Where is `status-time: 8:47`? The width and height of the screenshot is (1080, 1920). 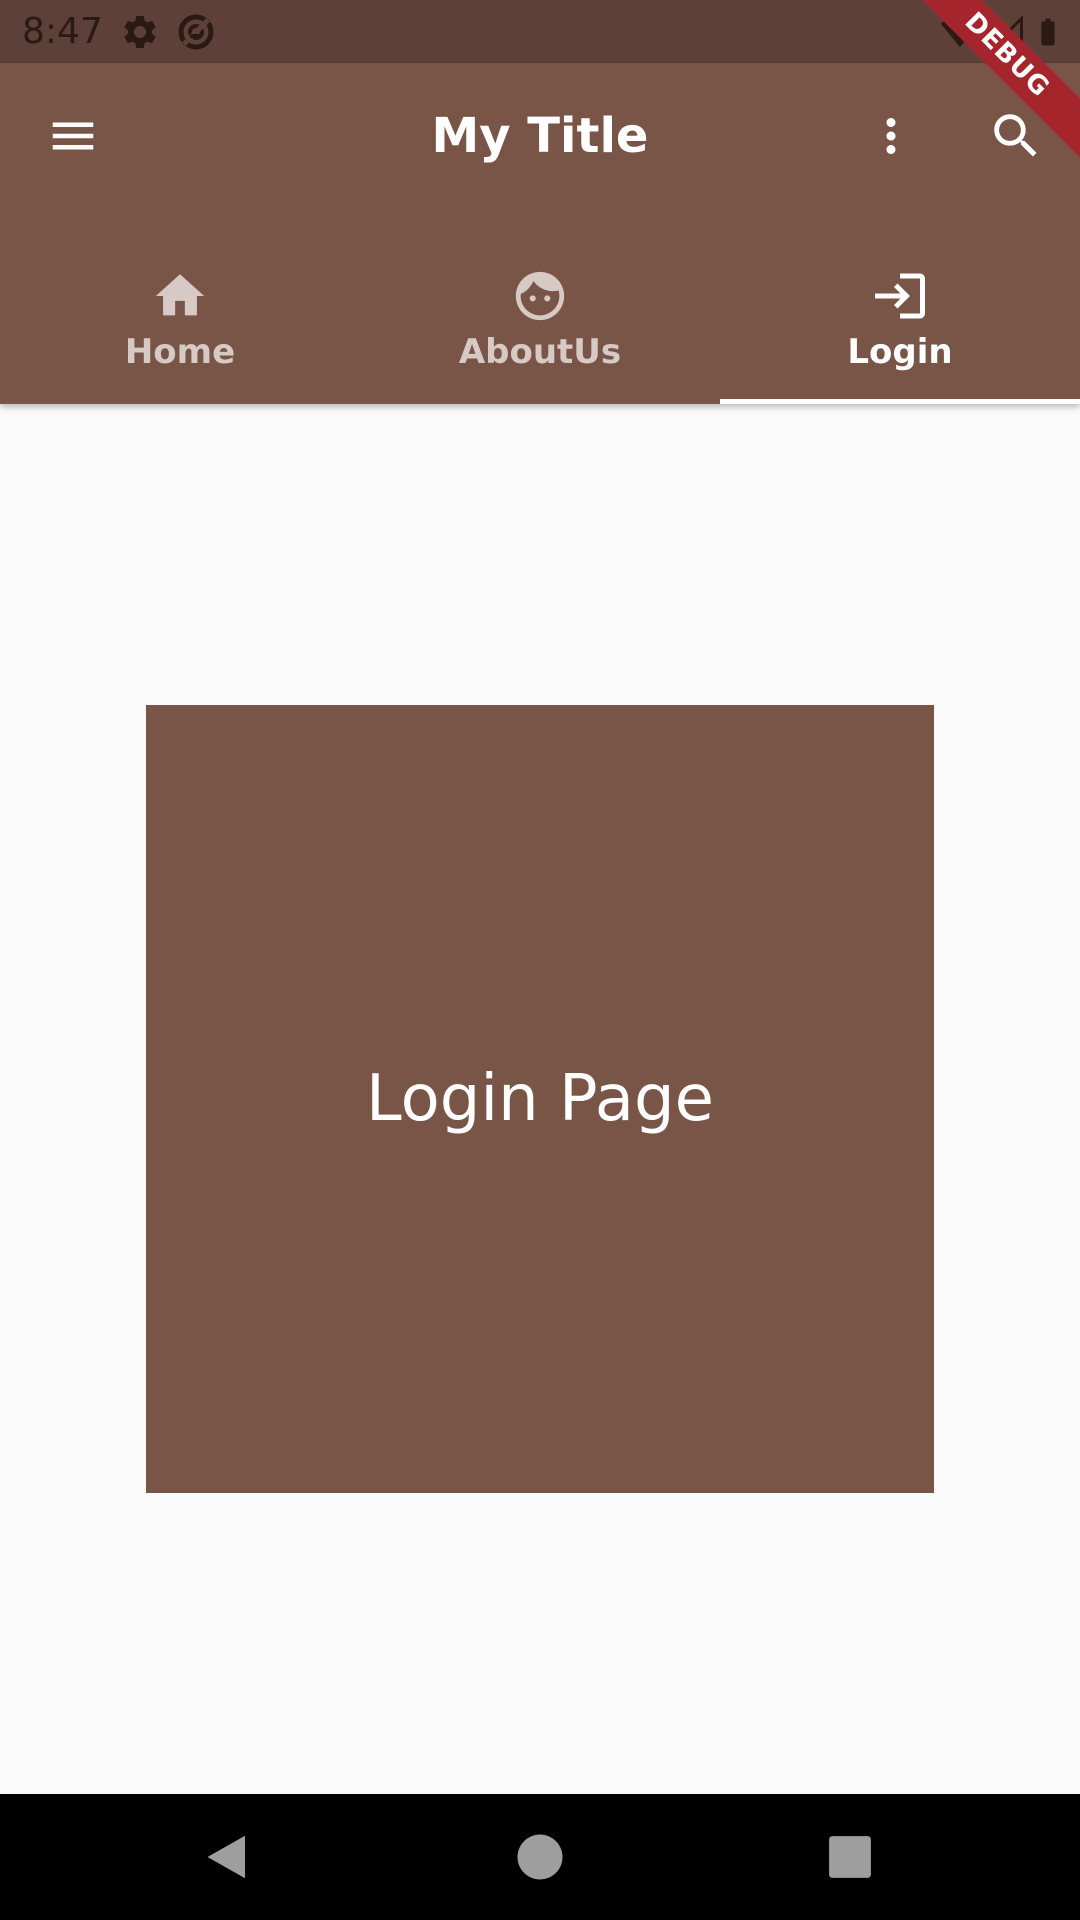
status-time: 8:47 is located at coordinates (62, 31).